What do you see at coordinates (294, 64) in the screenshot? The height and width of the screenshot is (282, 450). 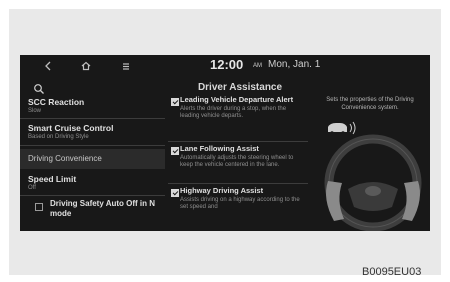 I see `date-label: Mon, Jan. 1` at bounding box center [294, 64].